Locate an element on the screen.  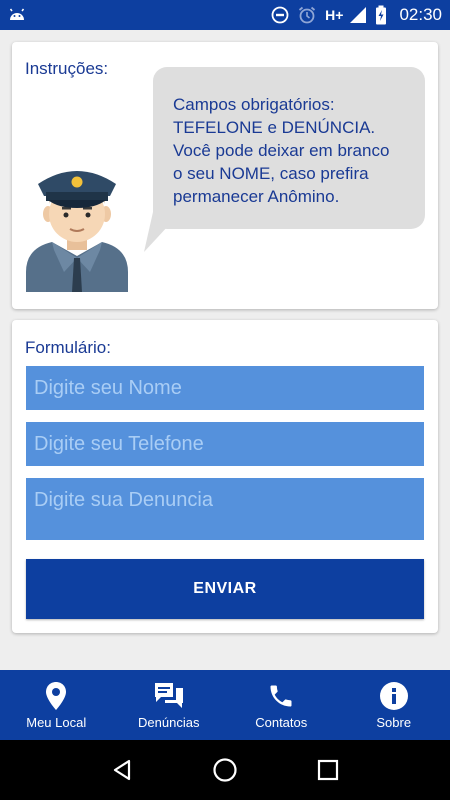
battery-charging-icon is located at coordinates (381, 15).